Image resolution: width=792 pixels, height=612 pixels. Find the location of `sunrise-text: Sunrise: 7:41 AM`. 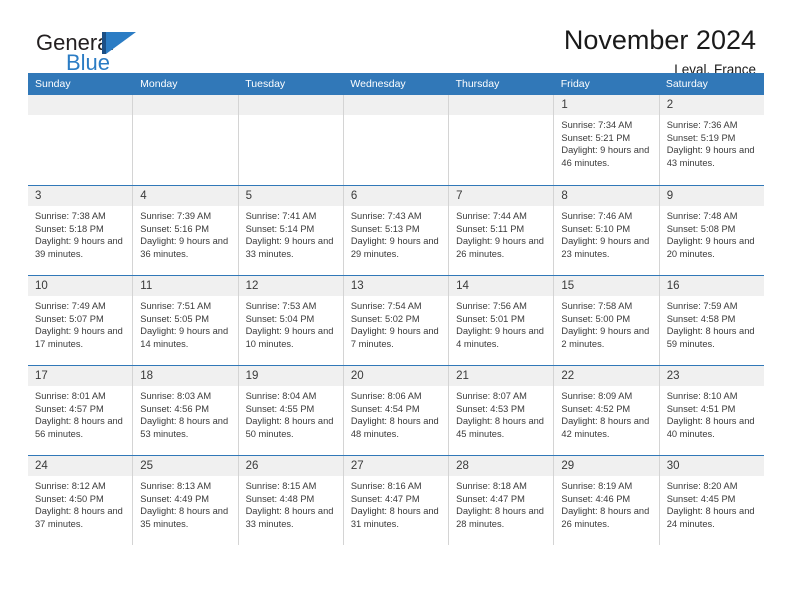

sunrise-text: Sunrise: 7:41 AM is located at coordinates (281, 216).